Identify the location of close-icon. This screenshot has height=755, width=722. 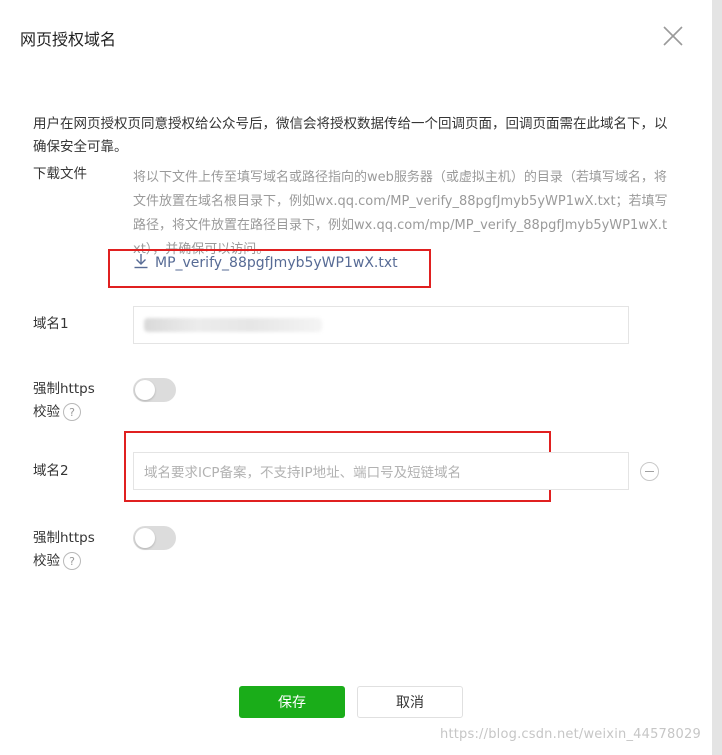
(673, 36).